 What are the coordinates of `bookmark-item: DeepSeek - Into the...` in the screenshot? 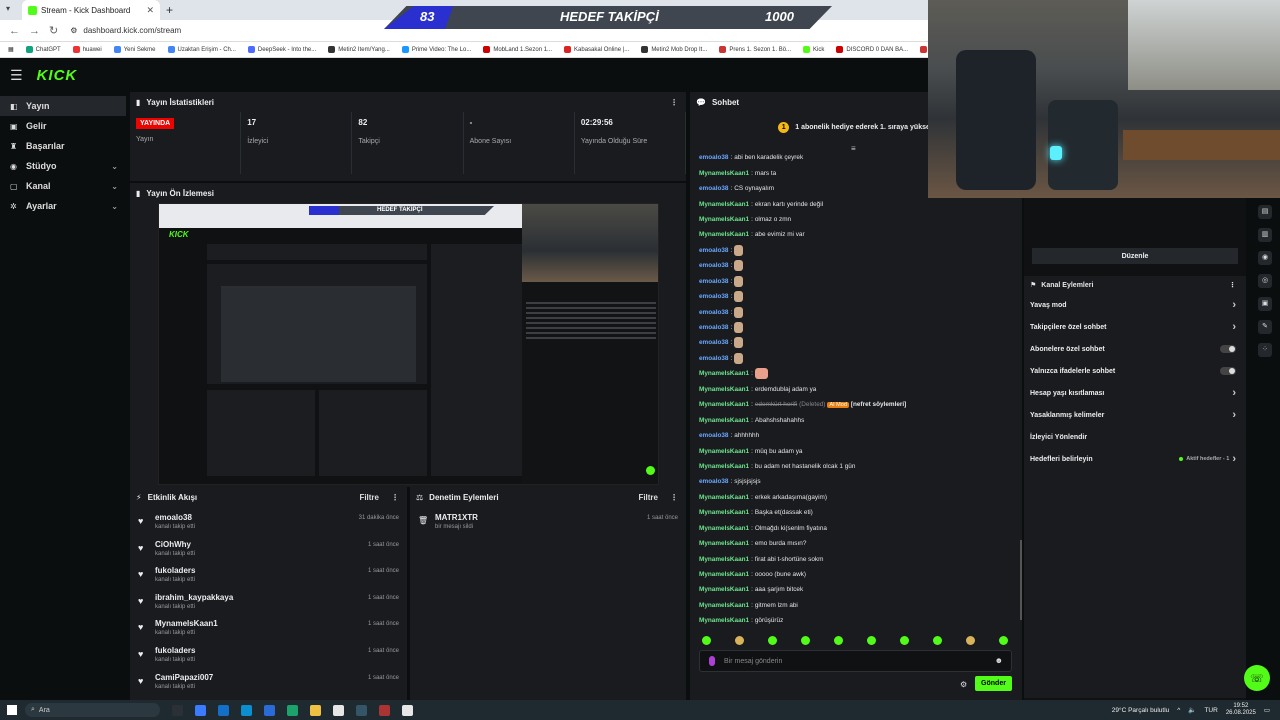 It's located at (281, 49).